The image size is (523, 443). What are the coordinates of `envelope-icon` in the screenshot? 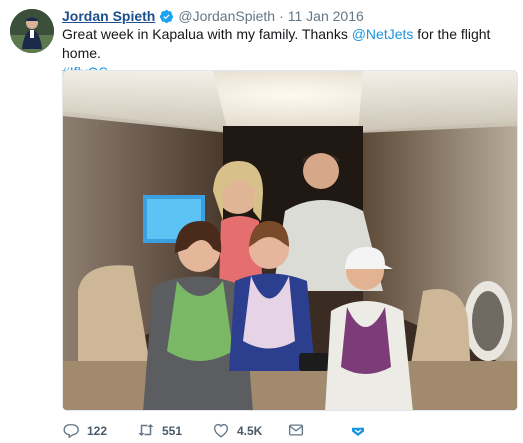 It's located at (296, 431).